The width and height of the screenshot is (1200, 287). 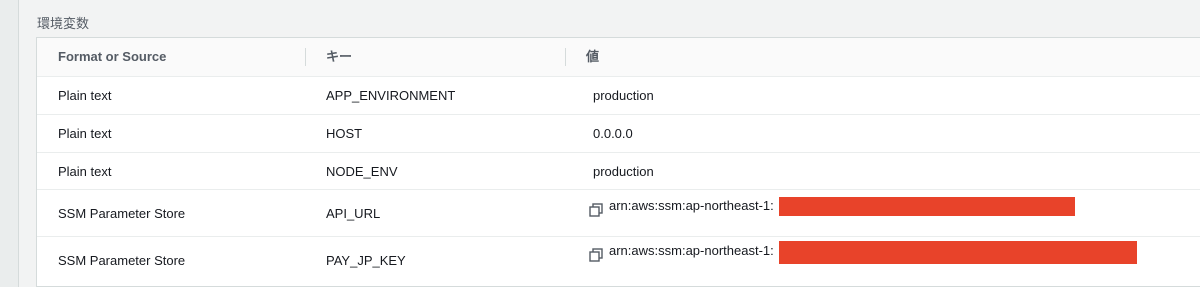 I want to click on table-header: Format or Source キー 値, so click(x=618, y=57).